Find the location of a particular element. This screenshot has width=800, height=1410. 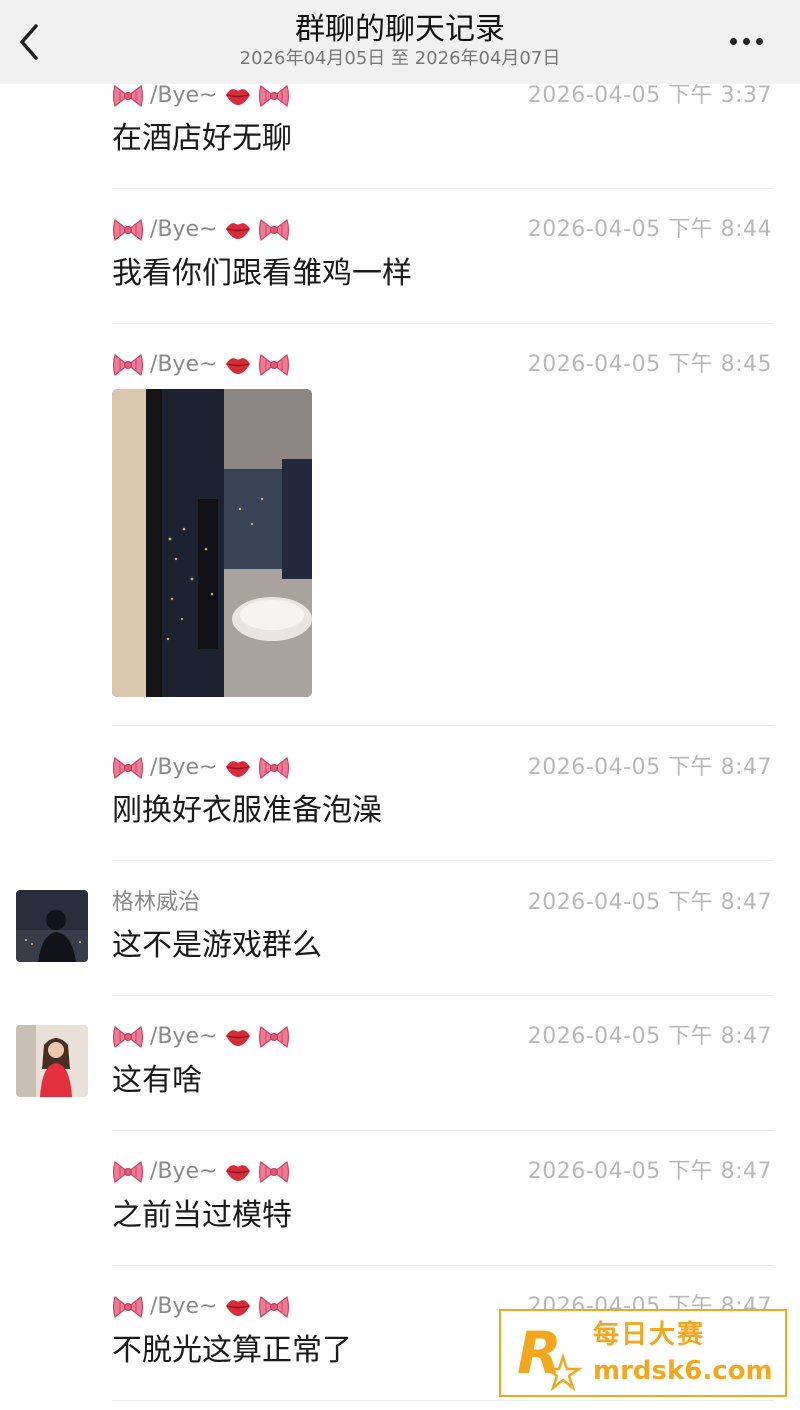

message-text: 我看你们跟看雏鸡一样 is located at coordinates (262, 274).